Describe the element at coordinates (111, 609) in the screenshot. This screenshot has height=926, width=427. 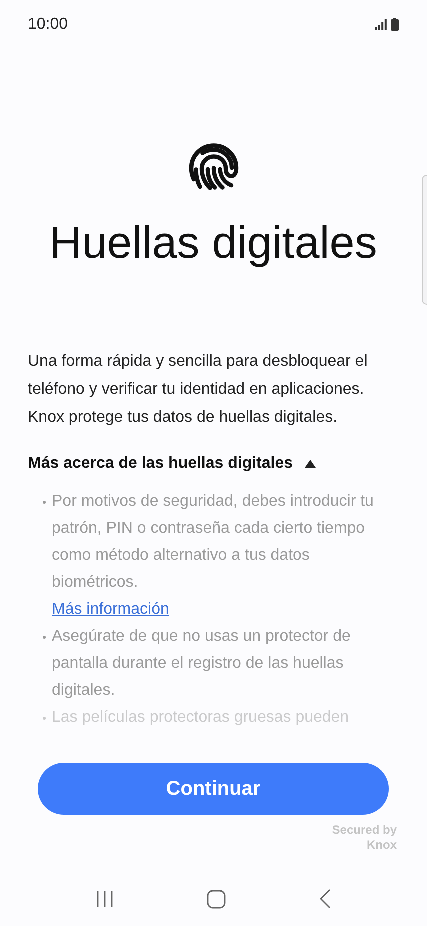
I see `more-info-link: Más información` at that location.